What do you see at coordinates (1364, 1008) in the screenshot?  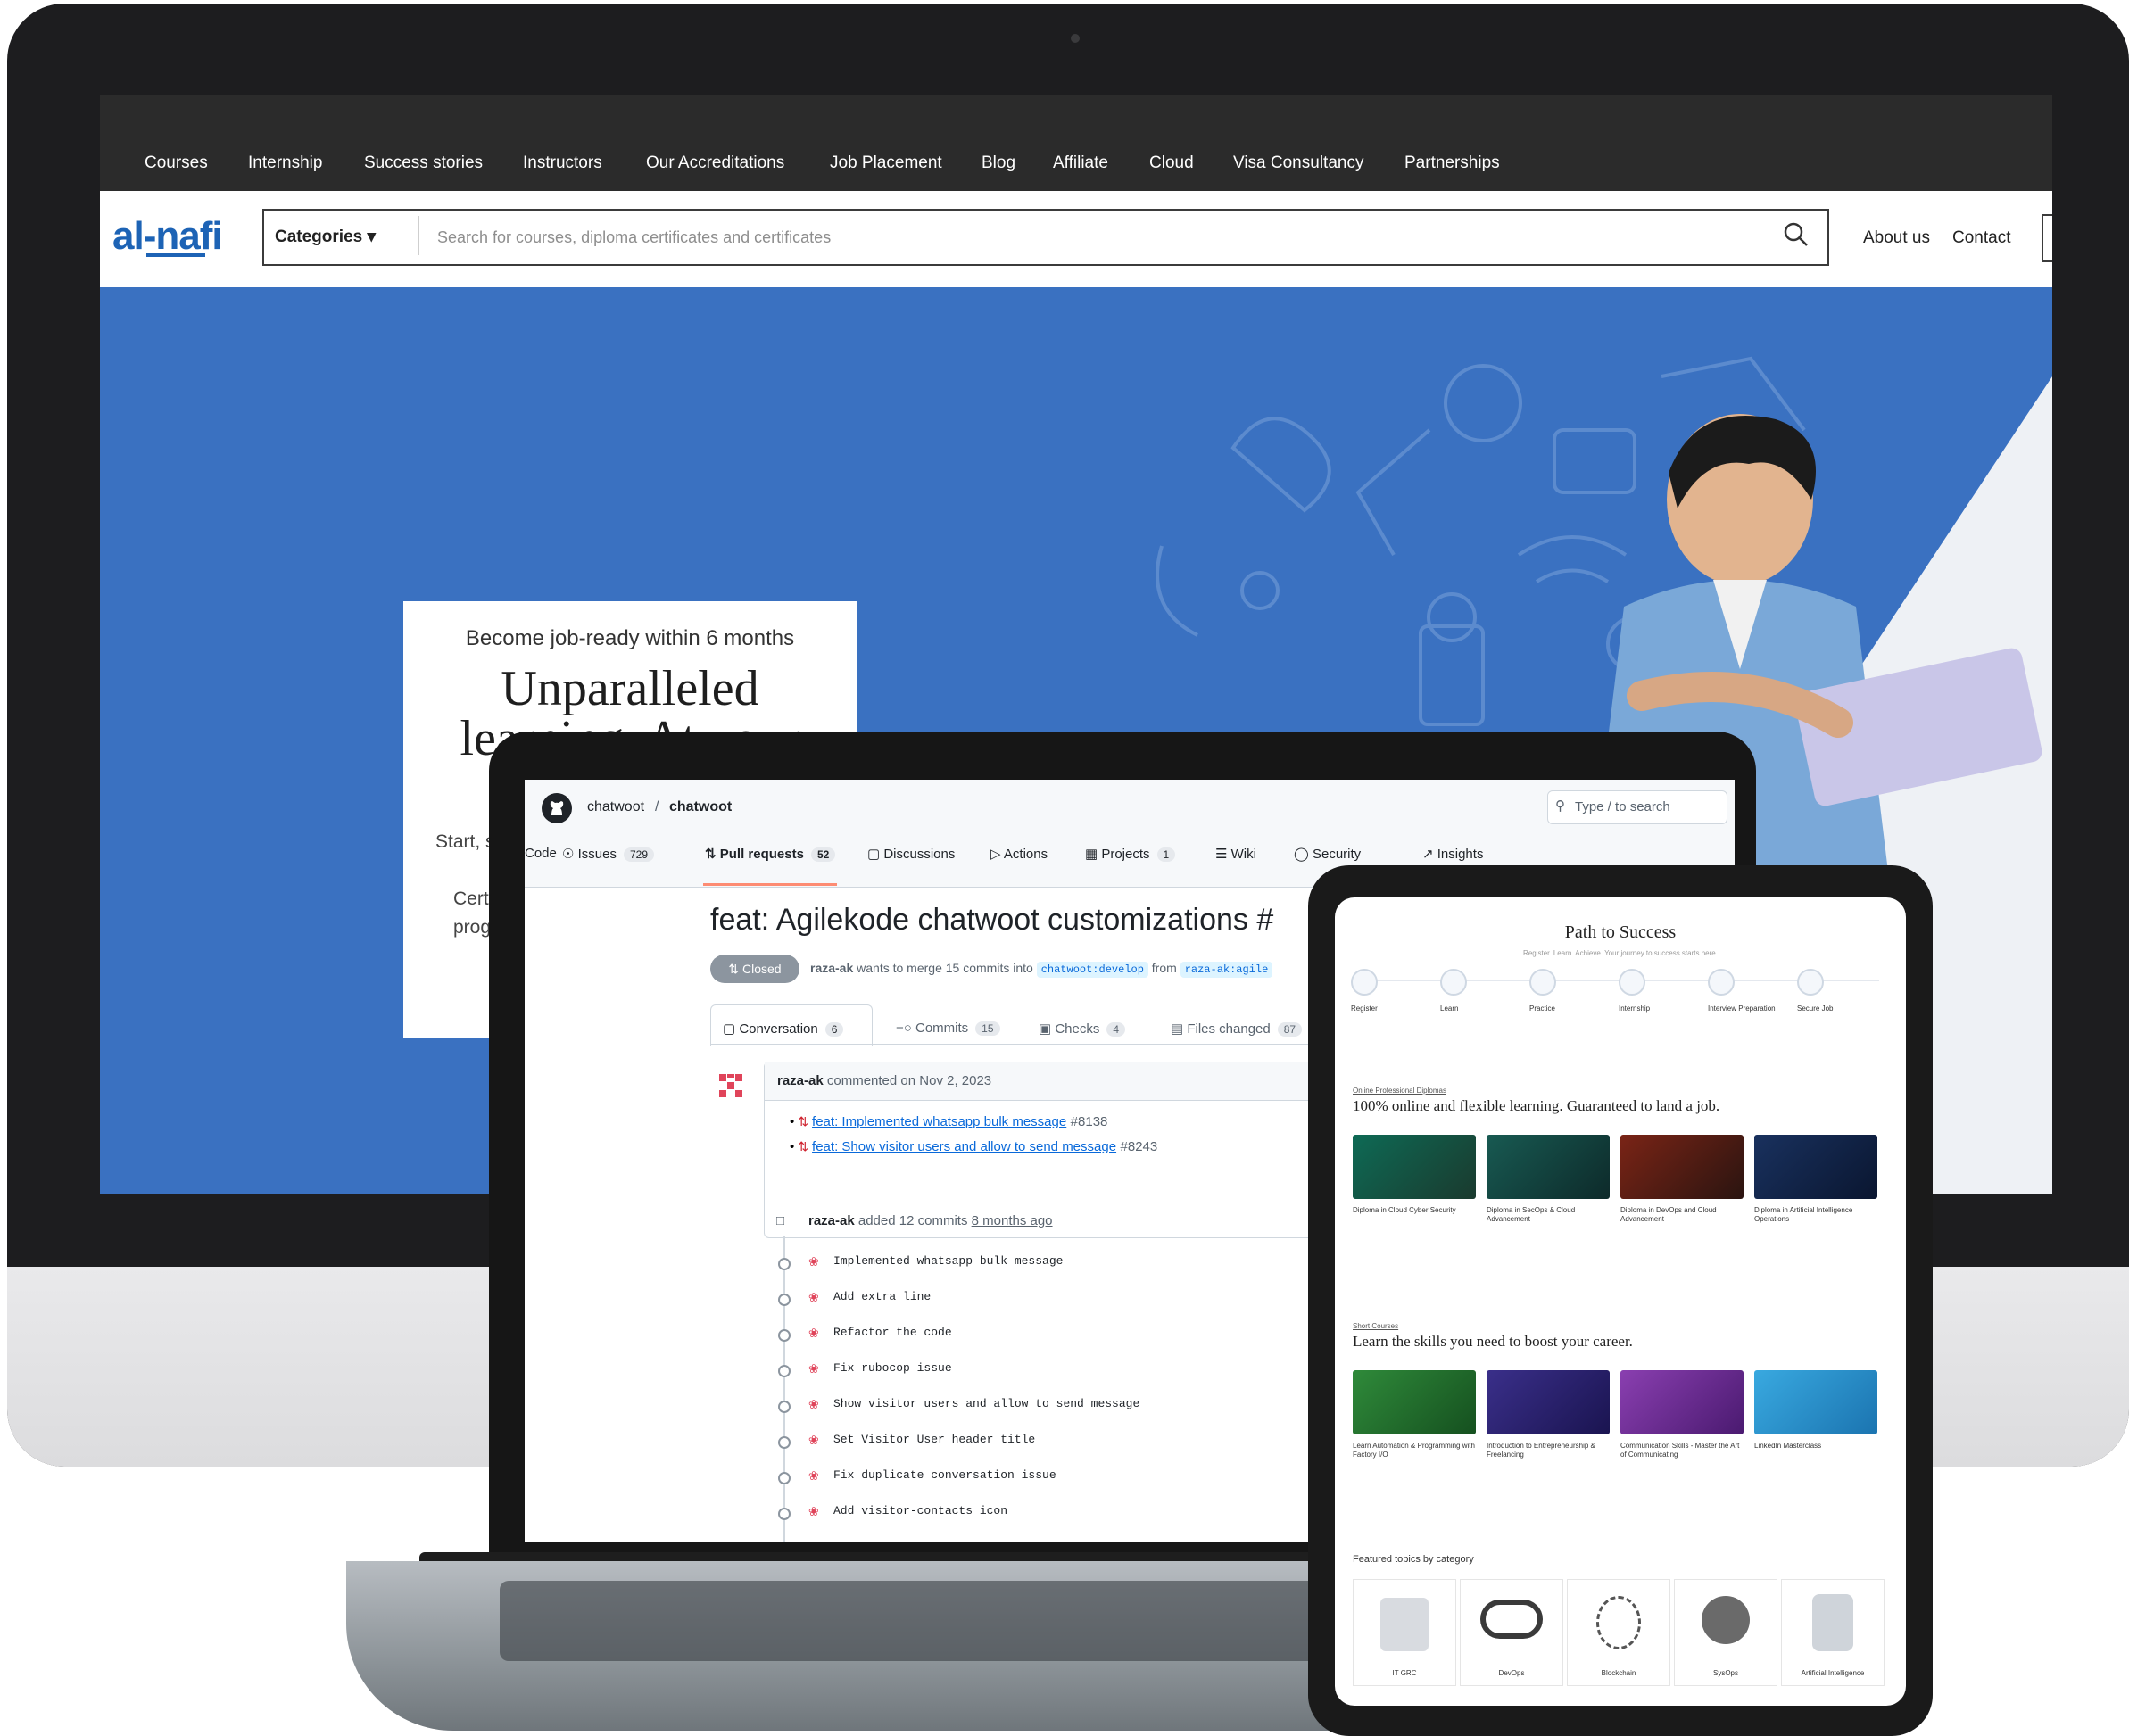 I see `step-label: Register` at bounding box center [1364, 1008].